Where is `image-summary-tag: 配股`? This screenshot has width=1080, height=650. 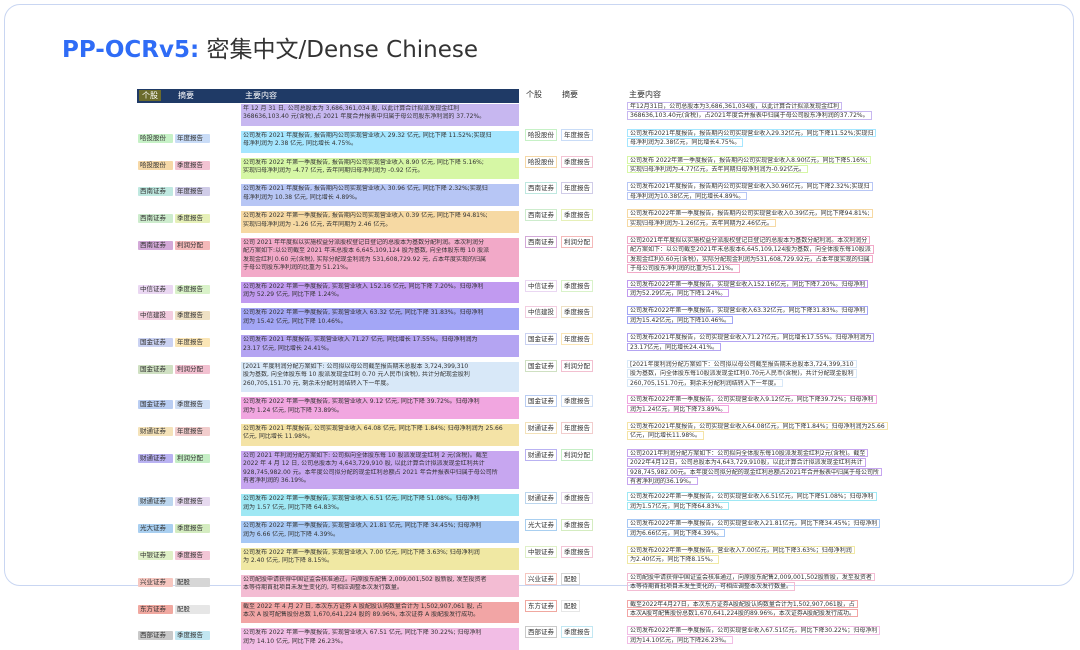 image-summary-tag: 配股 is located at coordinates (192, 582).